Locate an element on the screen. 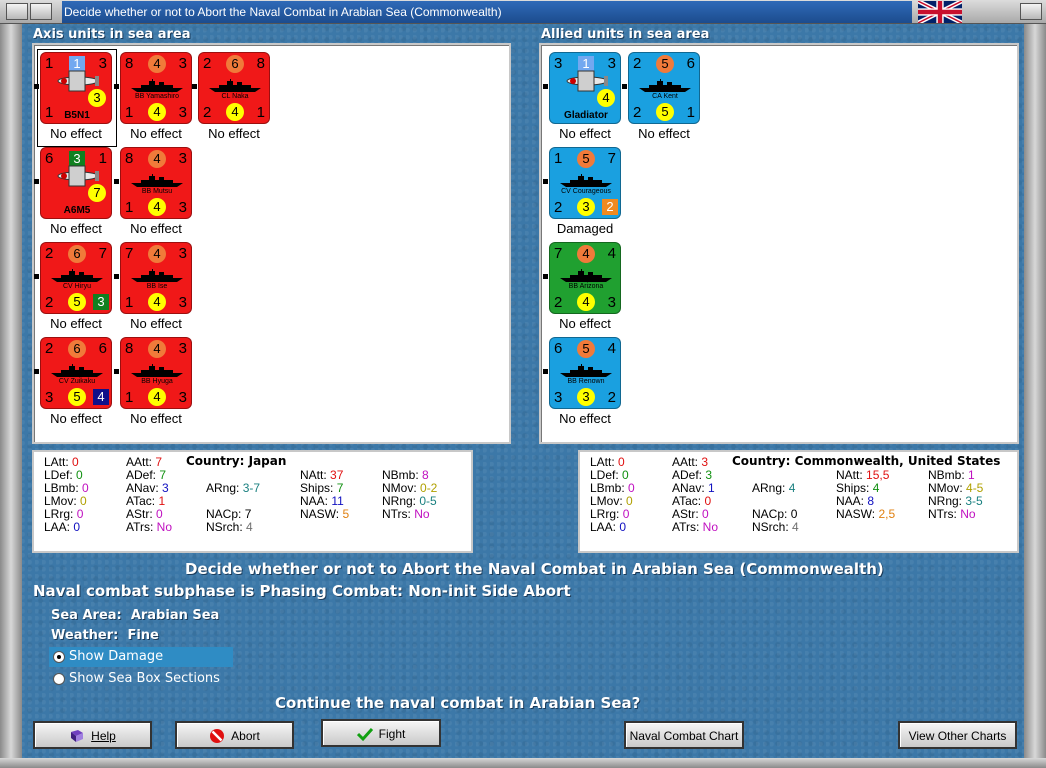  unit-counter-bb-hyuga: 8 3 4 BB Hyuga 1 4 3 No effect is located at coordinates (154, 383).